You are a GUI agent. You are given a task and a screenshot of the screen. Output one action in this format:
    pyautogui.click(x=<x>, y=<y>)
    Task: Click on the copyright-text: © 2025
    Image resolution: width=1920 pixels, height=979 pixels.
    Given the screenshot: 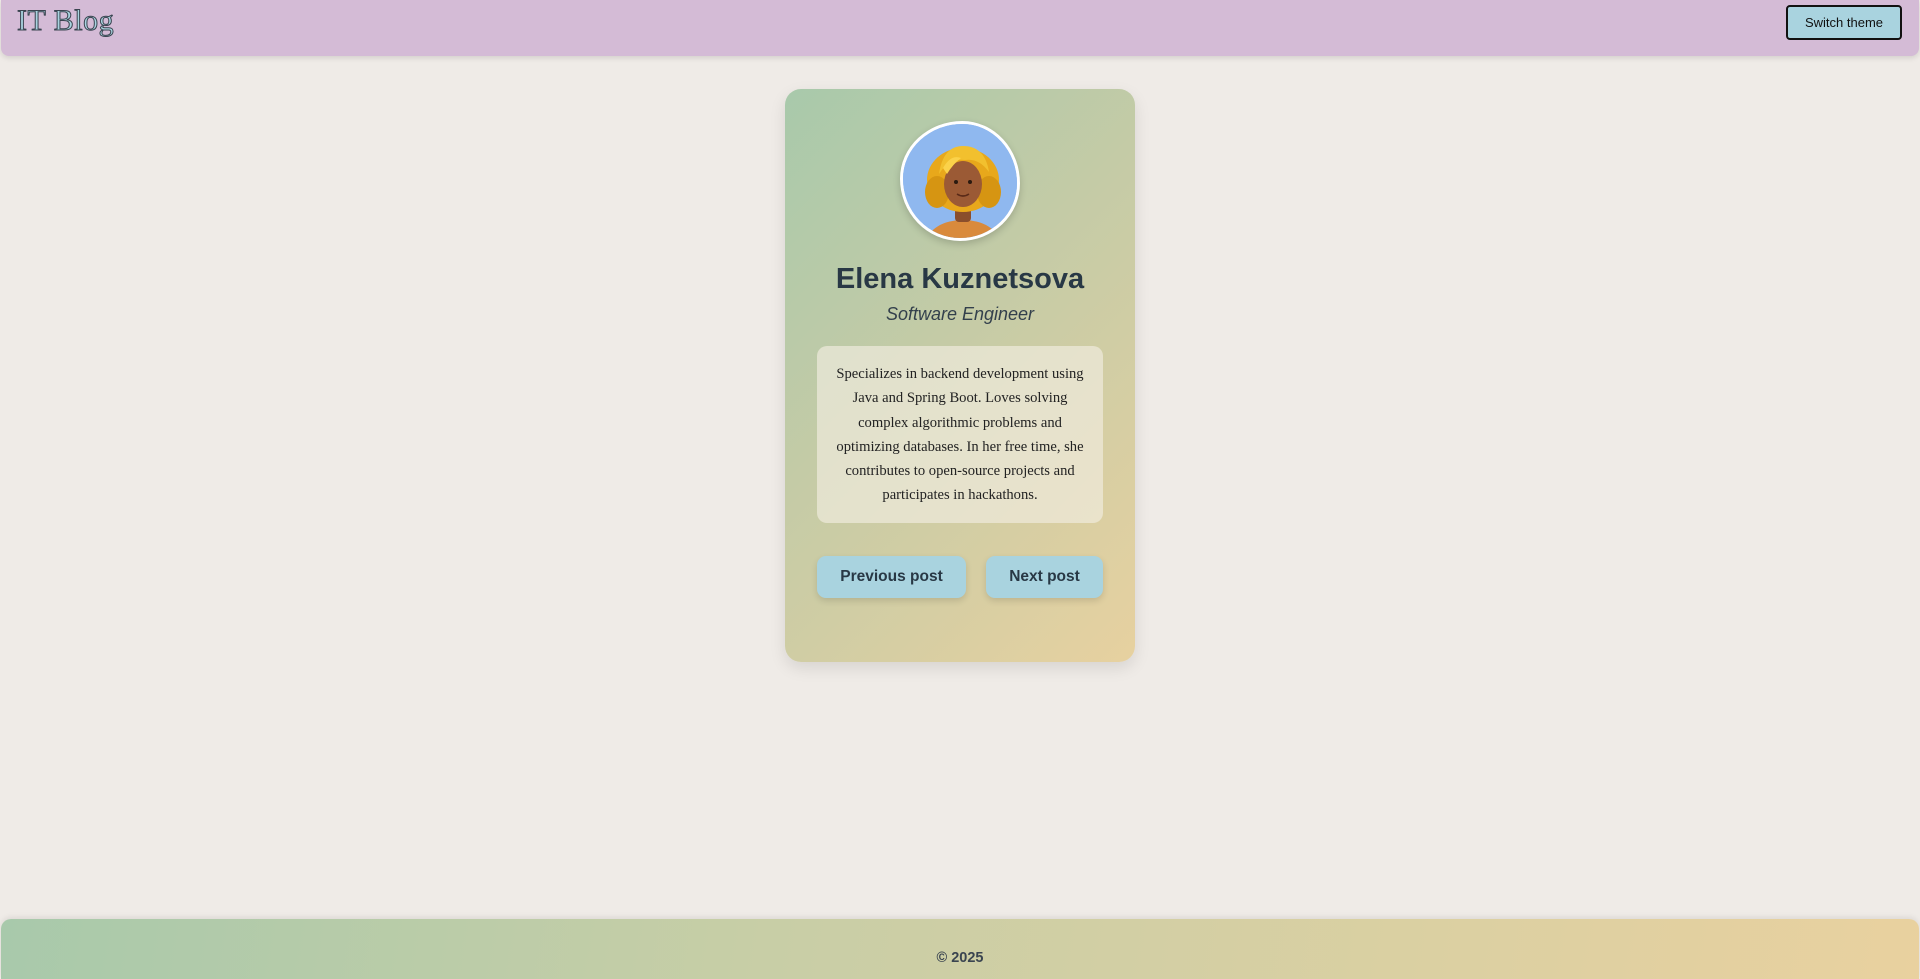 What is the action you would take?
    pyautogui.click(x=960, y=958)
    